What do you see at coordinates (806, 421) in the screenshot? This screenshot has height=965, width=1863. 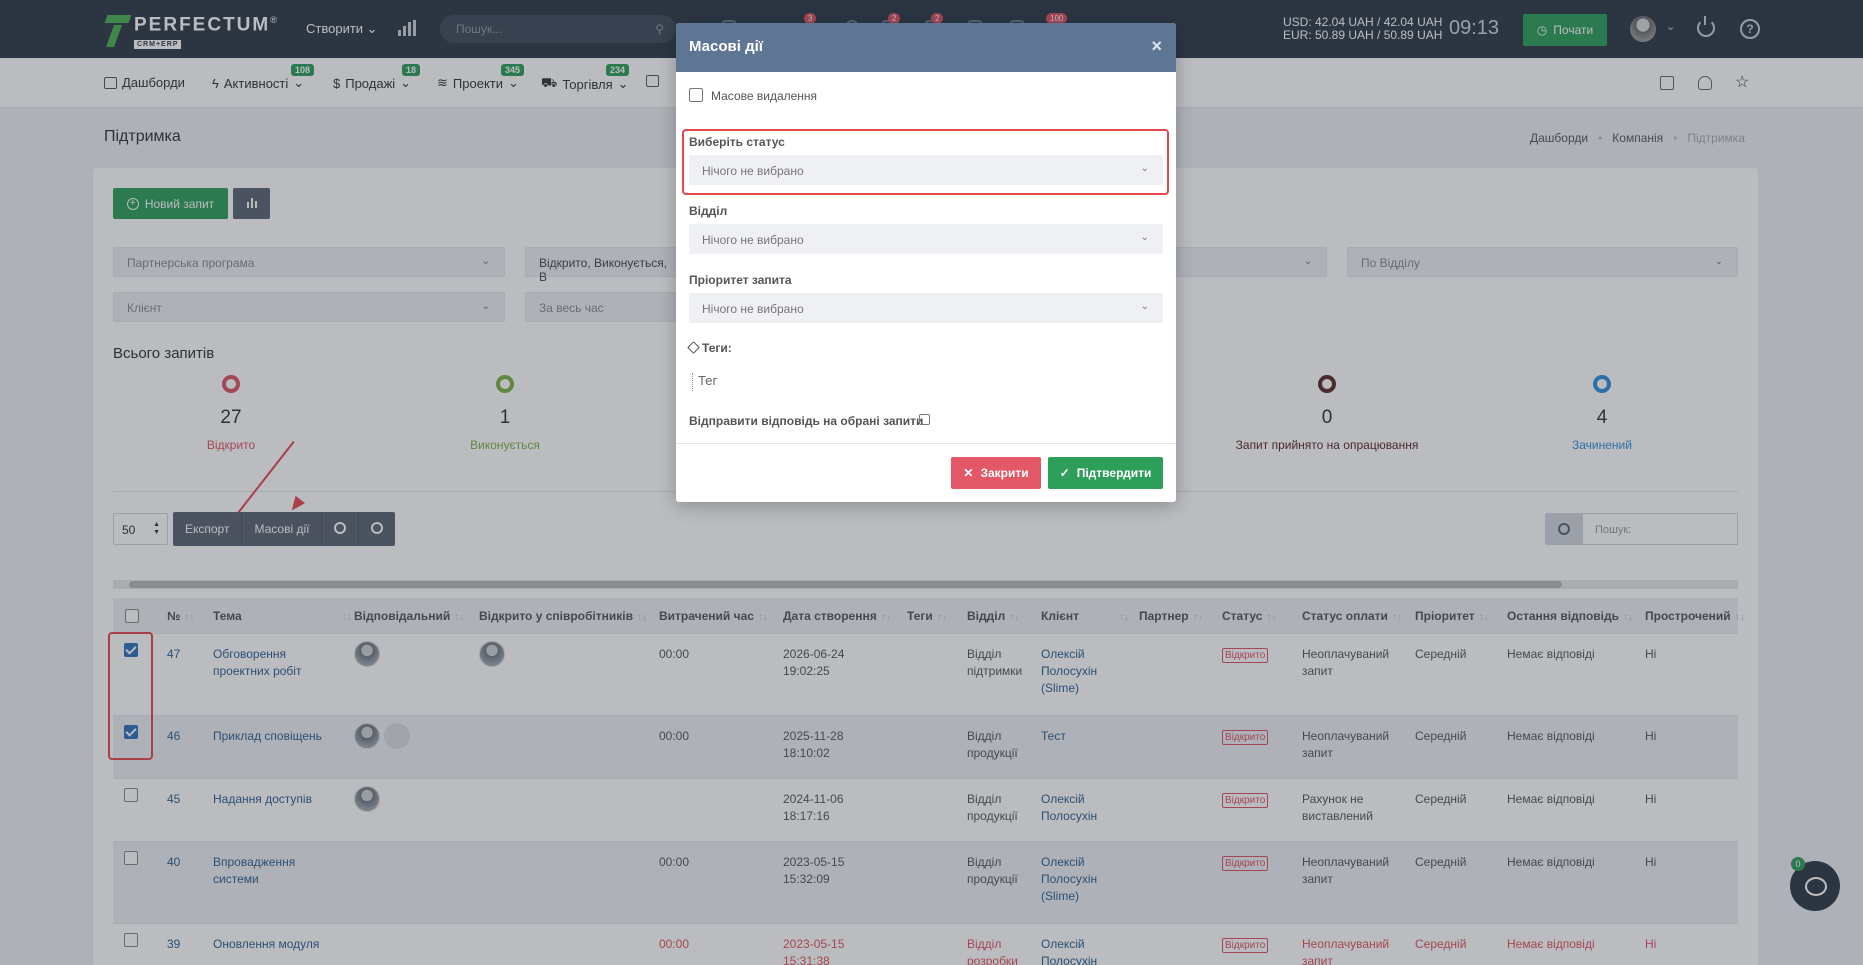 I see `send-reply-label: Відправити відповідь на обрані запити` at bounding box center [806, 421].